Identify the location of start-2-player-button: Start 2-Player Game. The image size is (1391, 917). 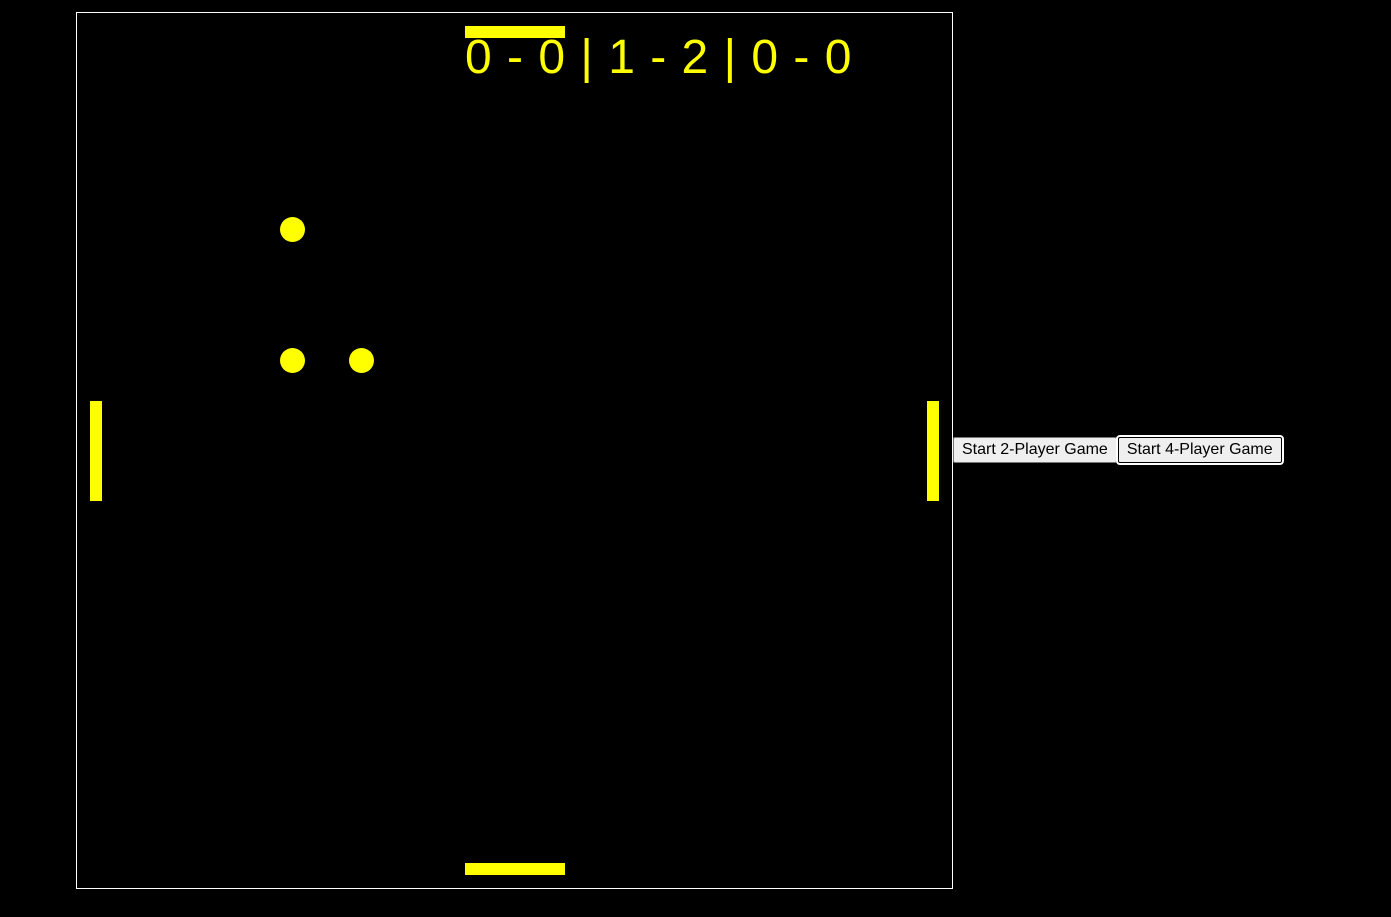
(1035, 450).